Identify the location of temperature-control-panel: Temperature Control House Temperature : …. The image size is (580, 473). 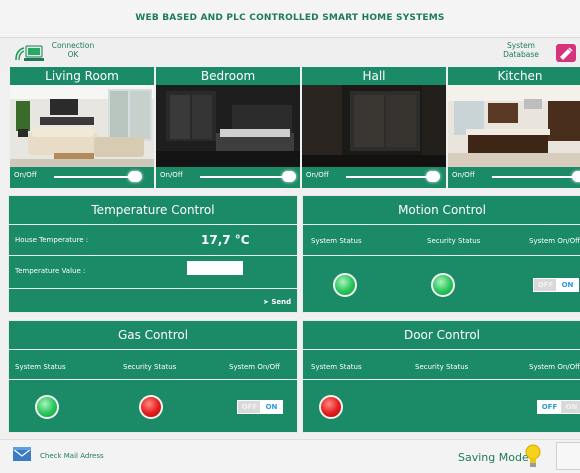
(153, 254).